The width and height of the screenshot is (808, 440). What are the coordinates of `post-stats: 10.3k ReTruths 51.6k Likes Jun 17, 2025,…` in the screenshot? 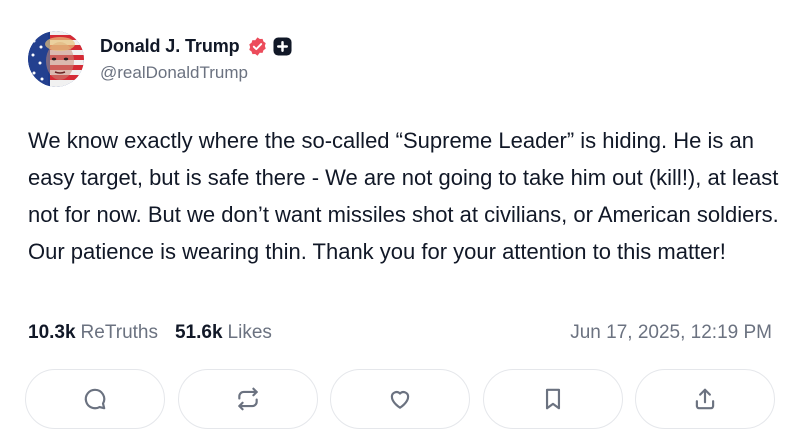 It's located at (400, 333).